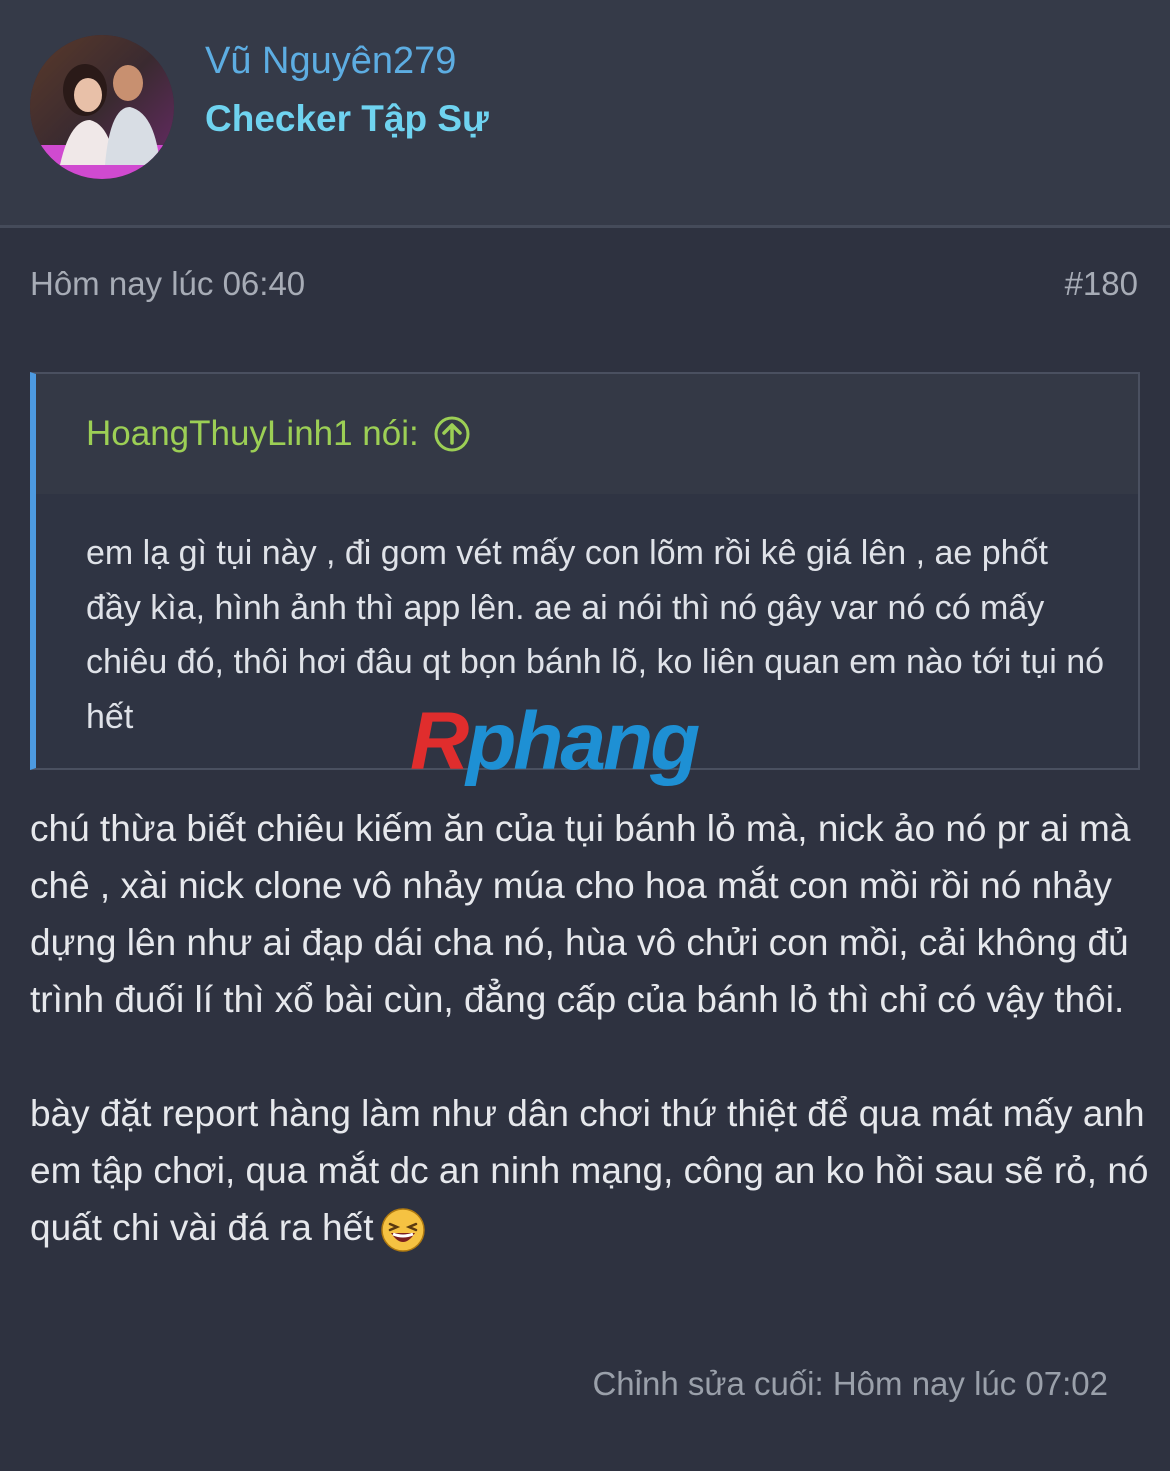 This screenshot has width=1170, height=1471. What do you see at coordinates (402, 1230) in the screenshot?
I see `laughing-emoji-icon` at bounding box center [402, 1230].